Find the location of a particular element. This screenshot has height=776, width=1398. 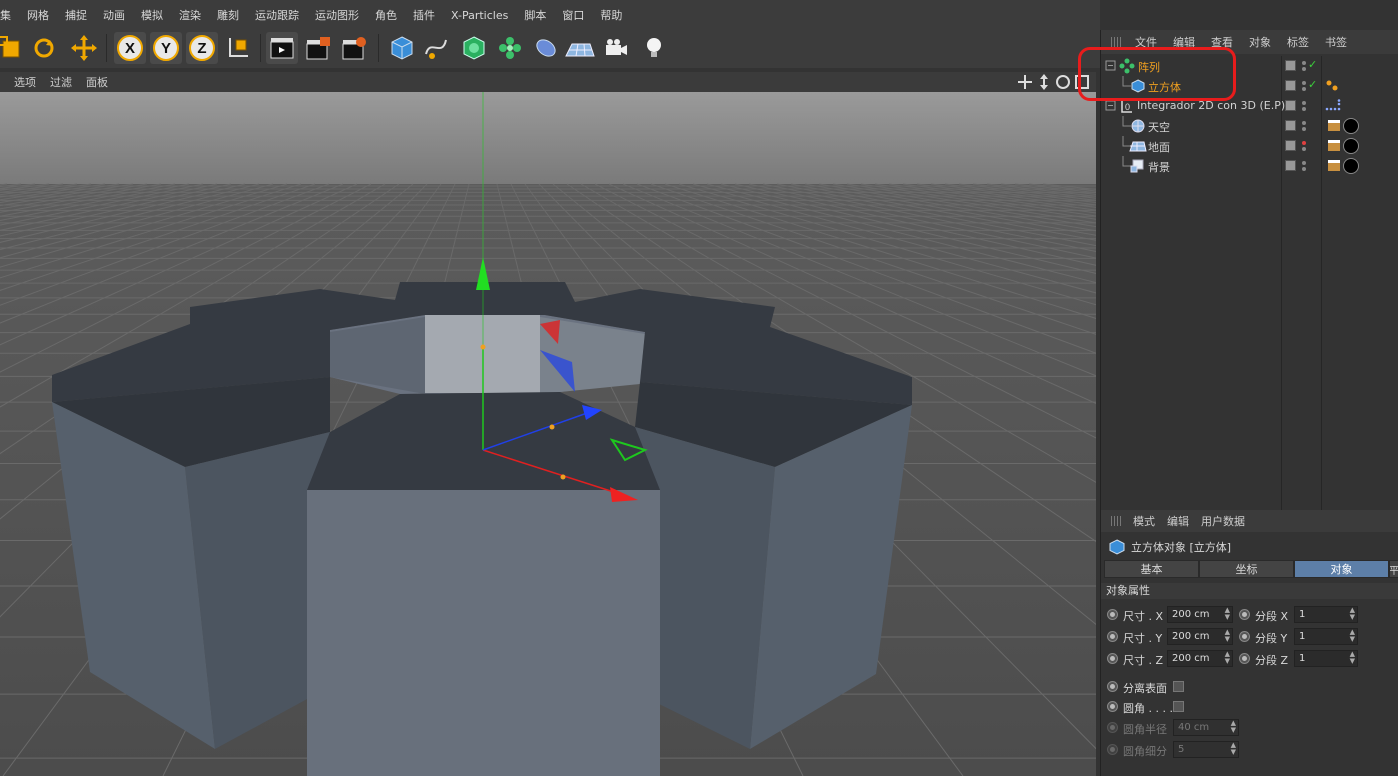

pan-icon is located at coordinates (1025, 82).